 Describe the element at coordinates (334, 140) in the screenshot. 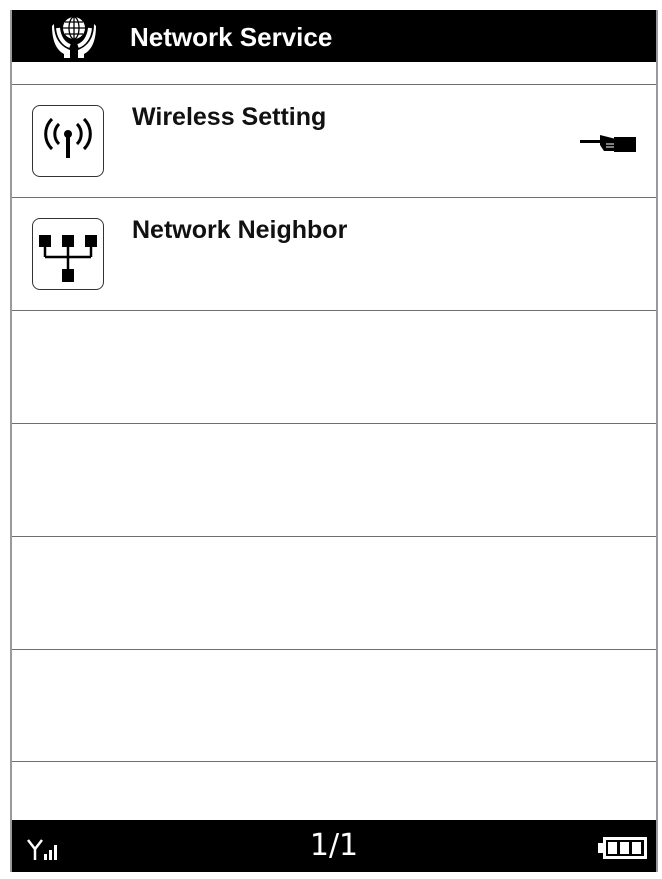

I see `menu-item-wireless-setting: Wireless Setting` at that location.